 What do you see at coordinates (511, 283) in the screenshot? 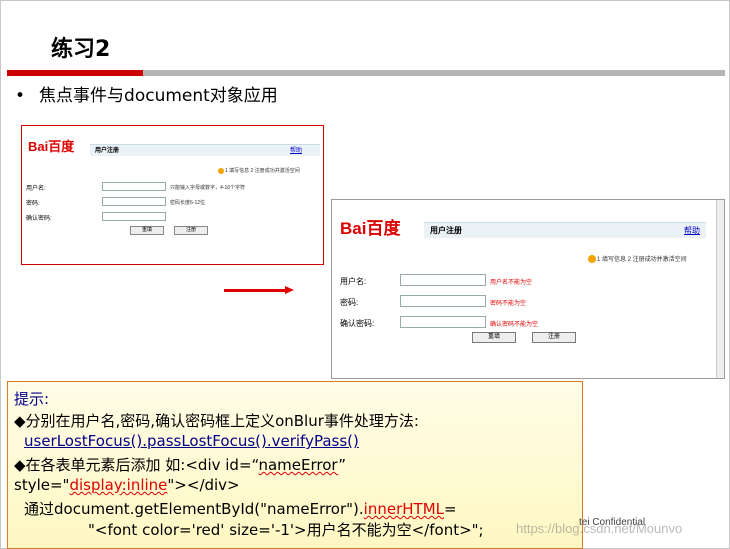
I see `username-error: 用户名不能为空` at bounding box center [511, 283].